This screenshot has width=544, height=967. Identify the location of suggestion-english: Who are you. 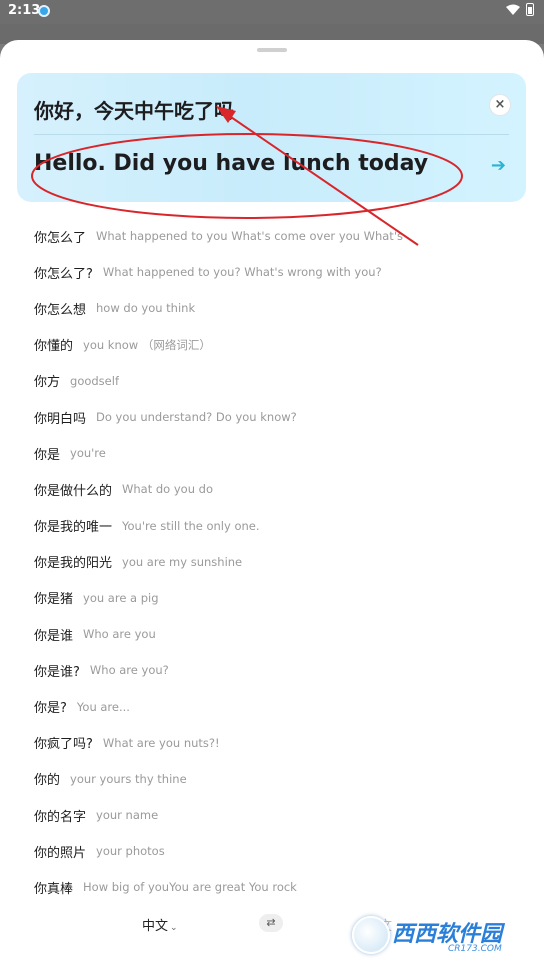
(119, 634).